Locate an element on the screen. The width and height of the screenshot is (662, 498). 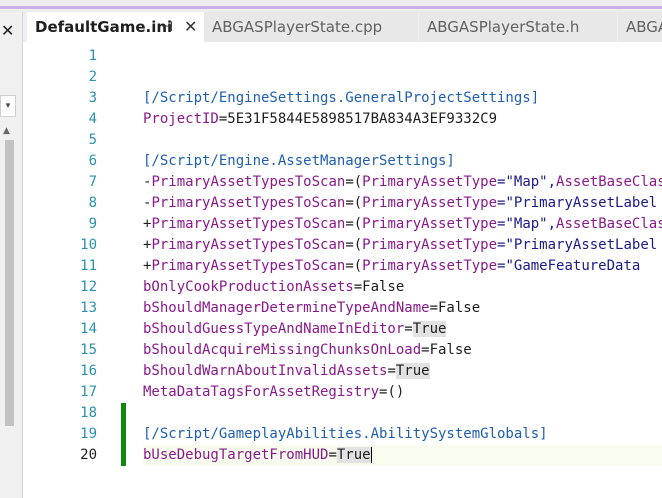
tab-abgasplayerstate-cpp: ABGASPlayerState.cpp is located at coordinates (311, 27).